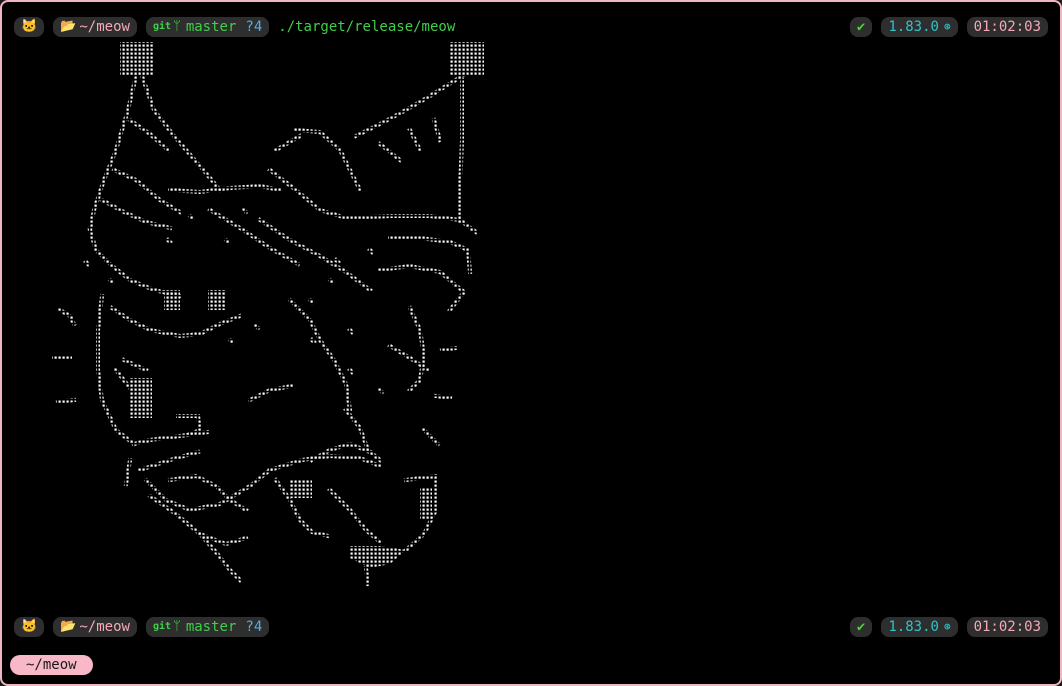 The height and width of the screenshot is (686, 1062). What do you see at coordinates (367, 27) in the screenshot?
I see `command-text: ./target/release/meow` at bounding box center [367, 27].